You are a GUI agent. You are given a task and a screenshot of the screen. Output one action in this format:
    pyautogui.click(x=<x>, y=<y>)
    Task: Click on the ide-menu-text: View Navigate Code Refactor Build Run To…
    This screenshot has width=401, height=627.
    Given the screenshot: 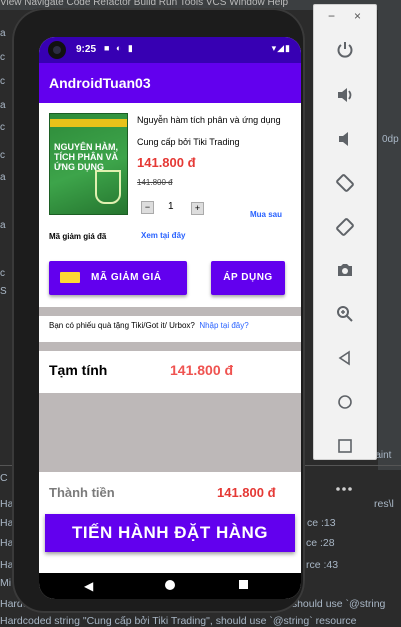 What is the action you would take?
    pyautogui.click(x=144, y=4)
    